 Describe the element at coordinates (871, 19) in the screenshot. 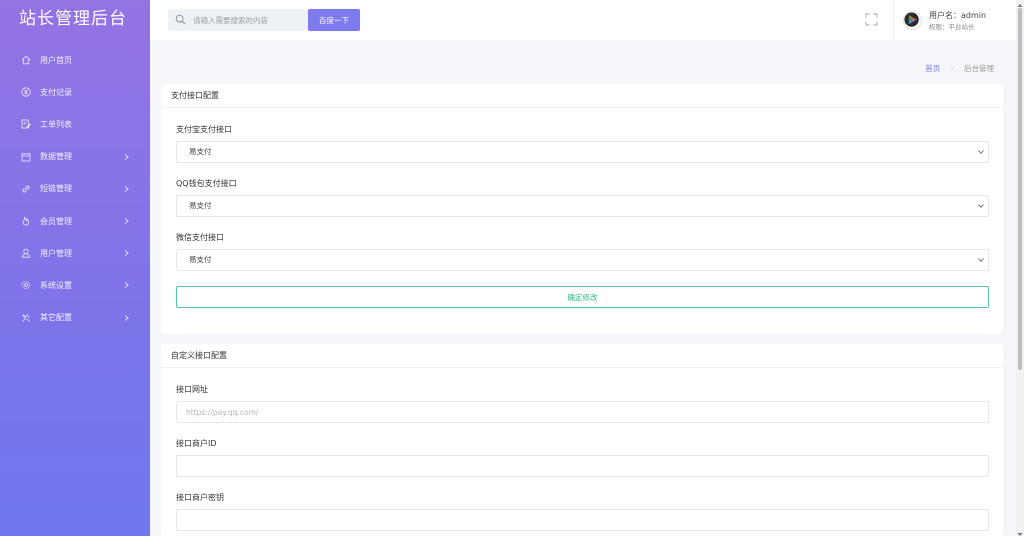

I see `fullscreen-icon` at that location.